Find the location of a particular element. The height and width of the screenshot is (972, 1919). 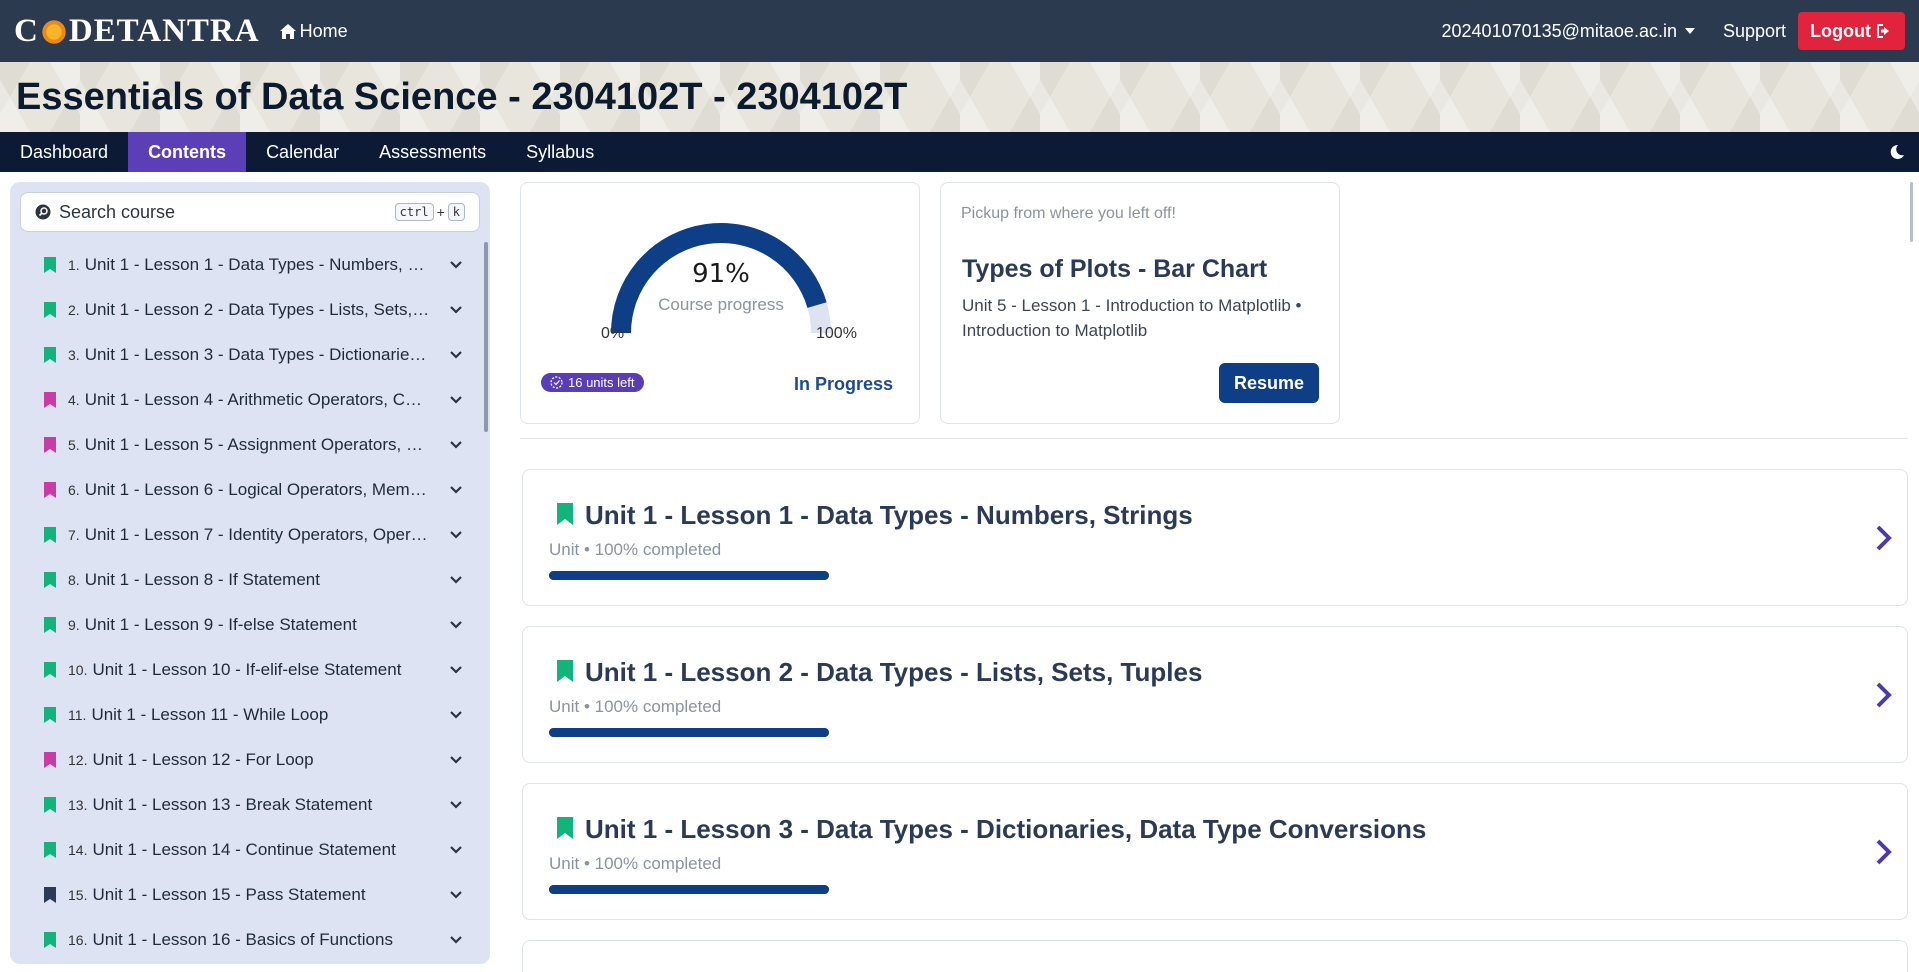

lesson-title: Unit 1 - Lesson 11 - While Loop is located at coordinates (210, 714).